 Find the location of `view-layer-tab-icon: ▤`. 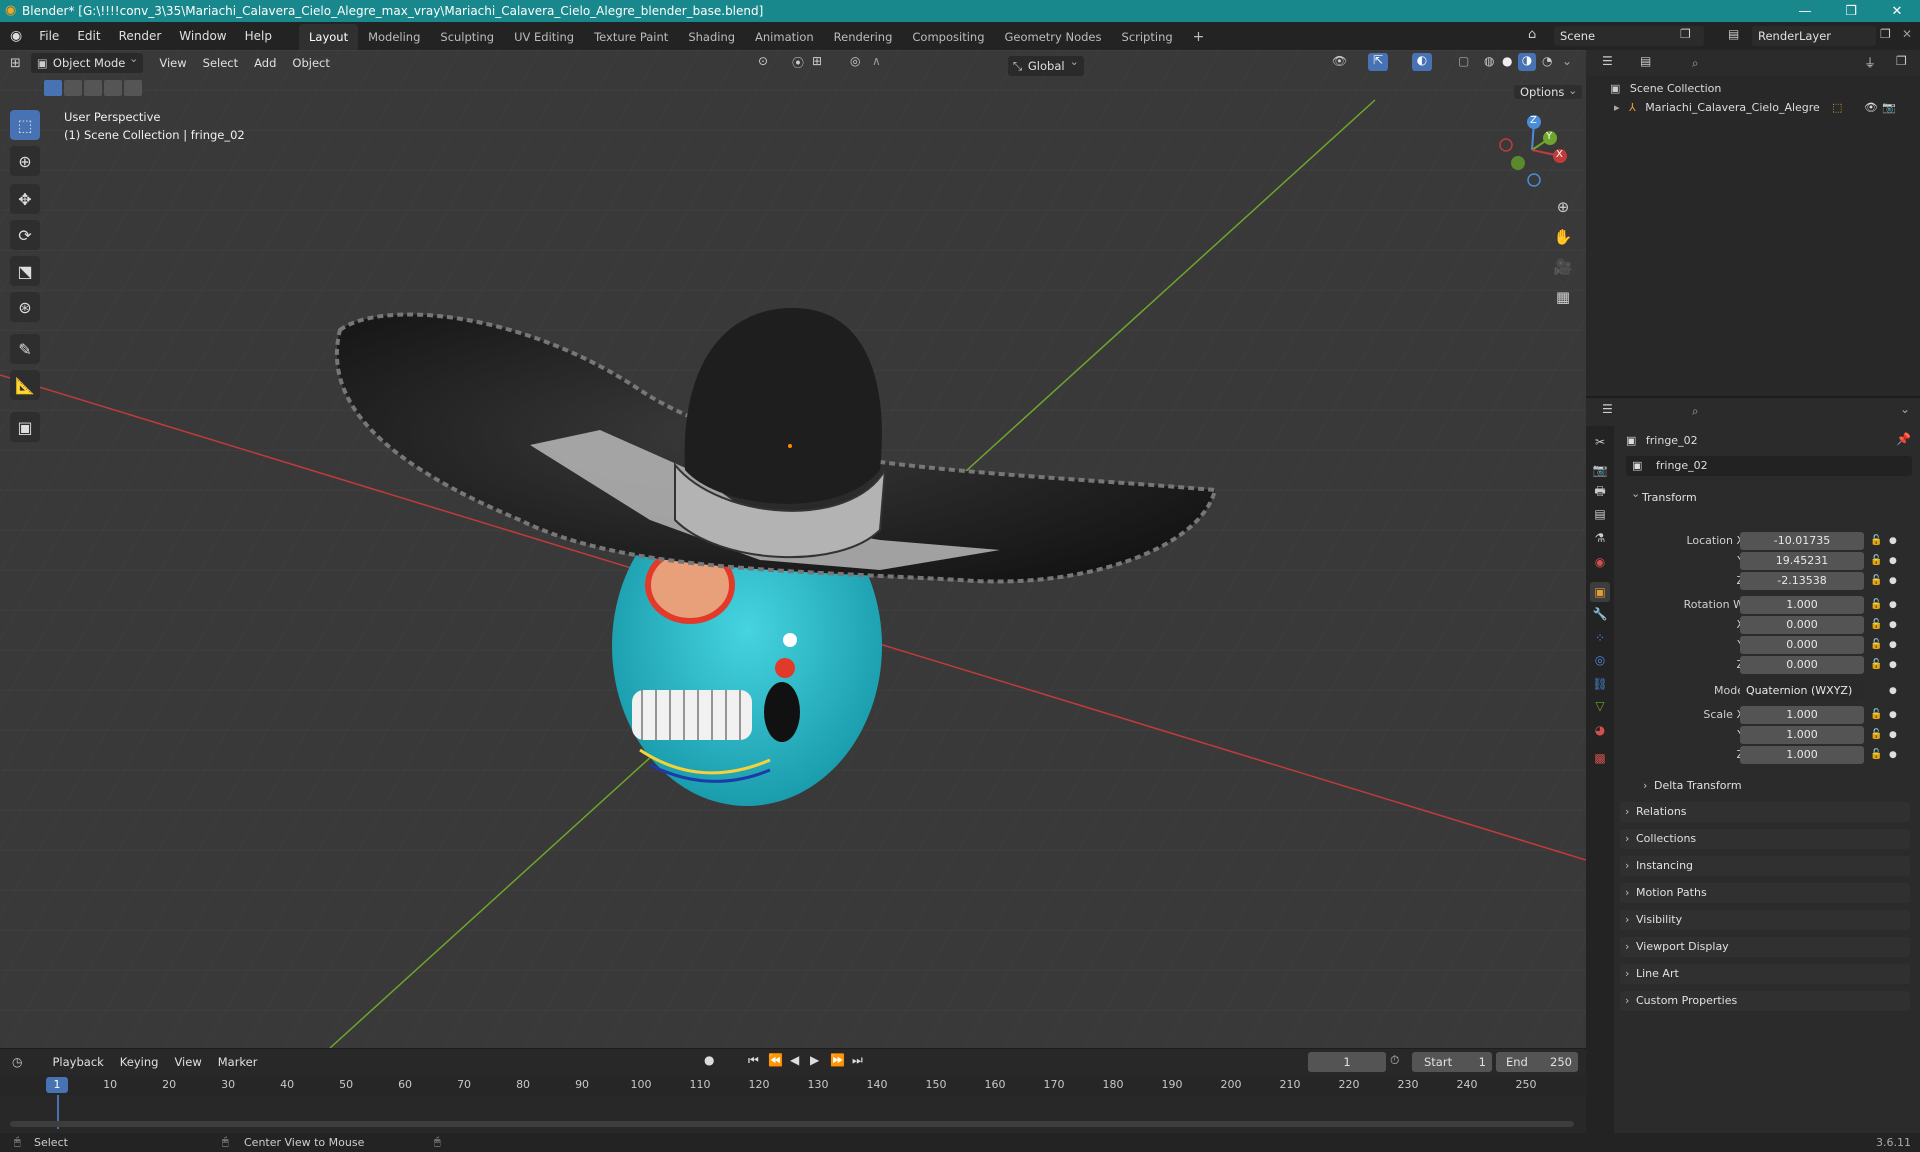

view-layer-tab-icon: ▤ is located at coordinates (1600, 514).